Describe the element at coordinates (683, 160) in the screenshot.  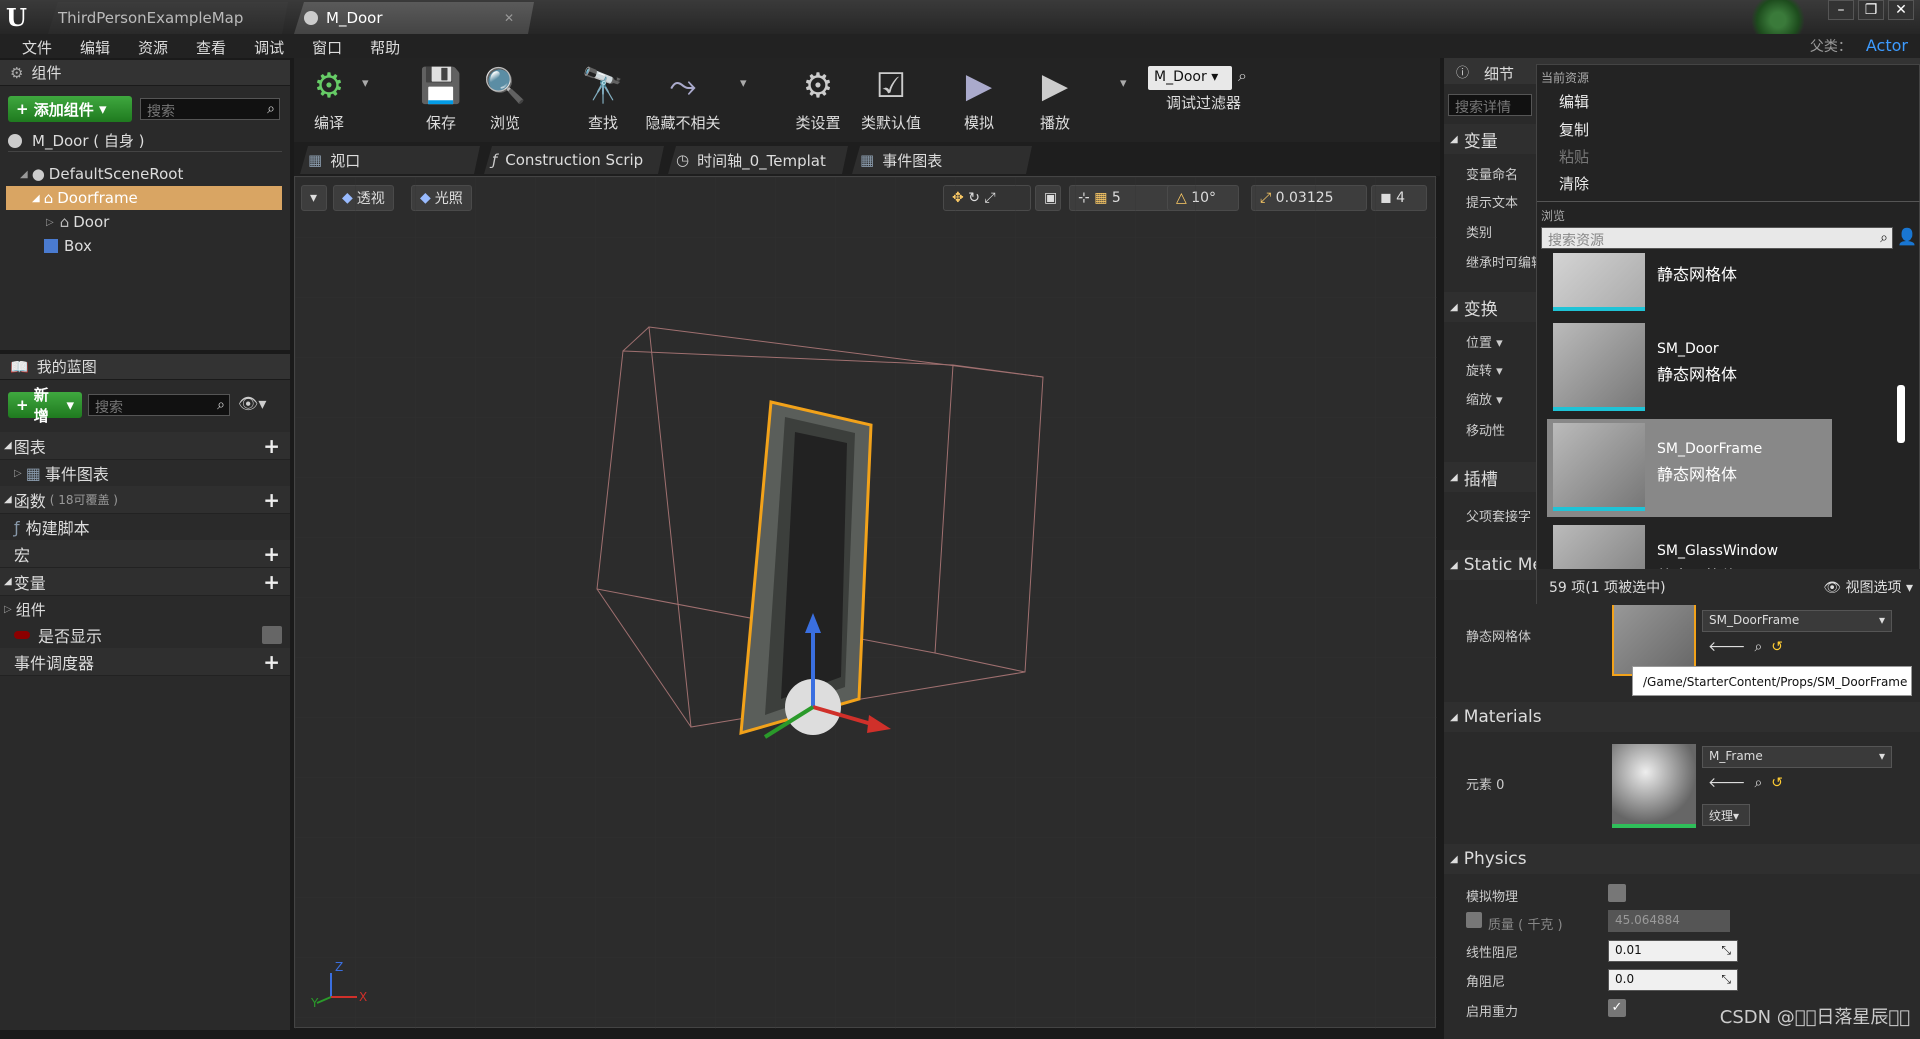
I see `clock-icon: ◷` at that location.